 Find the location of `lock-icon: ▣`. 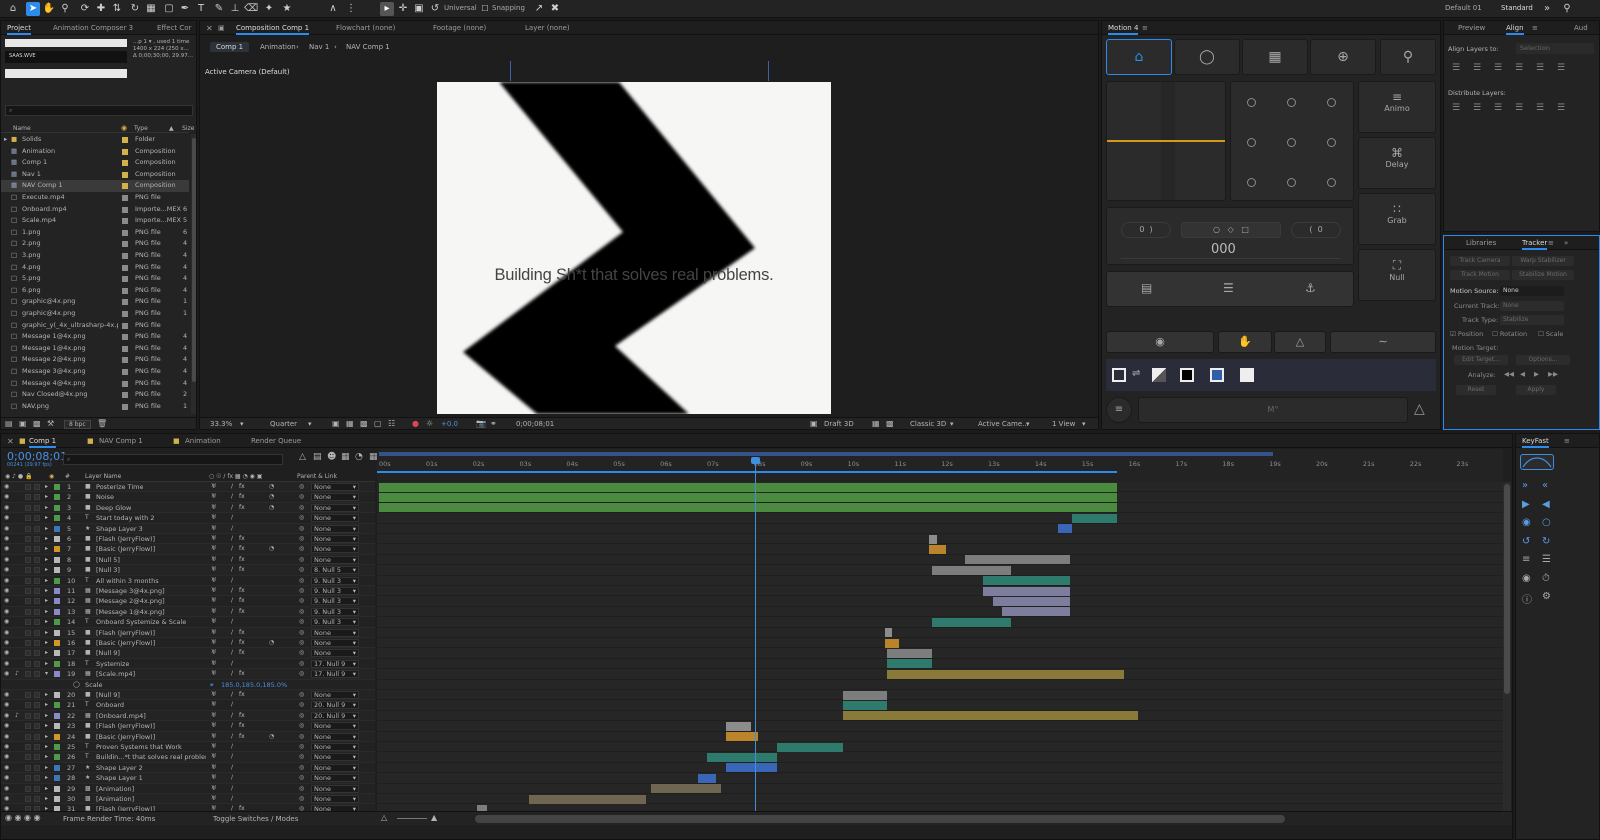

lock-icon: ▣ is located at coordinates (221, 28).